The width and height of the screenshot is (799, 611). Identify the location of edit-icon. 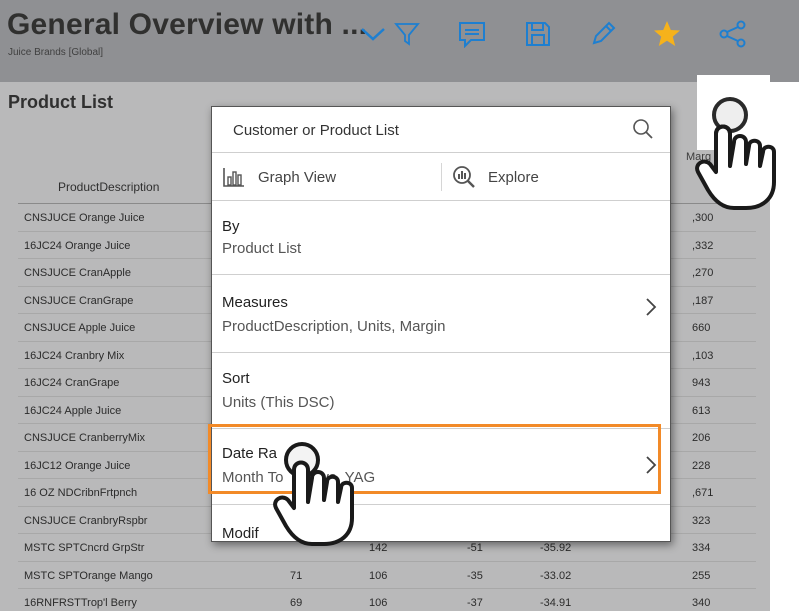
(603, 34).